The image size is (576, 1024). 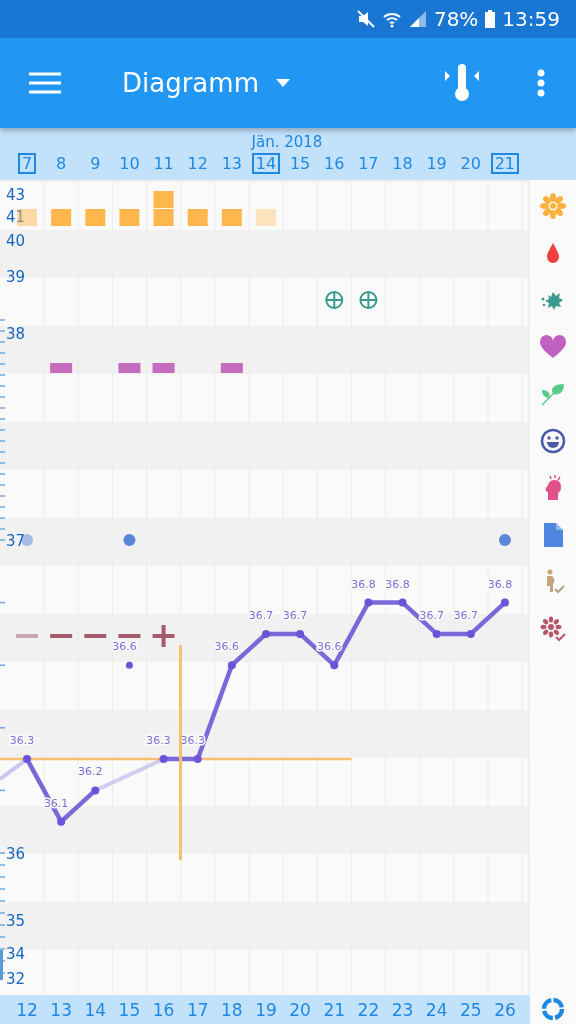 I want to click on more-icon, so click(x=541, y=83).